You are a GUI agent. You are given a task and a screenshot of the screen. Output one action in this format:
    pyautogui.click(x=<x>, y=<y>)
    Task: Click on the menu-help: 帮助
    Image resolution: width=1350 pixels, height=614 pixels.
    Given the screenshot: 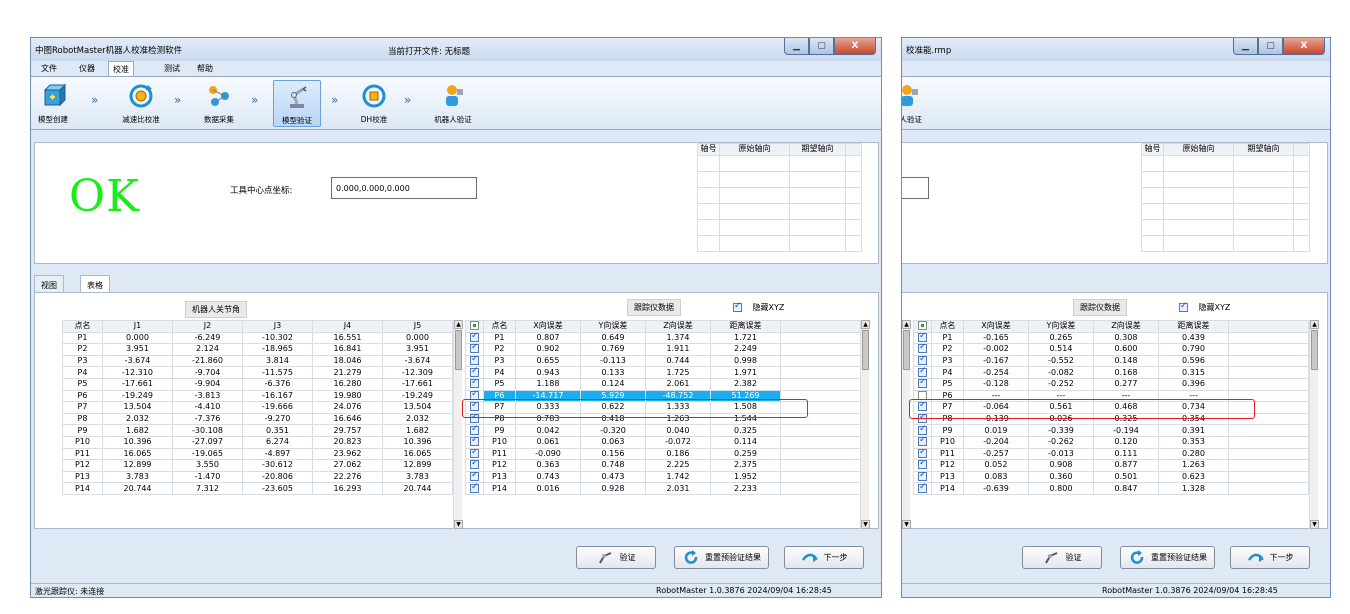 What is the action you would take?
    pyautogui.click(x=205, y=68)
    